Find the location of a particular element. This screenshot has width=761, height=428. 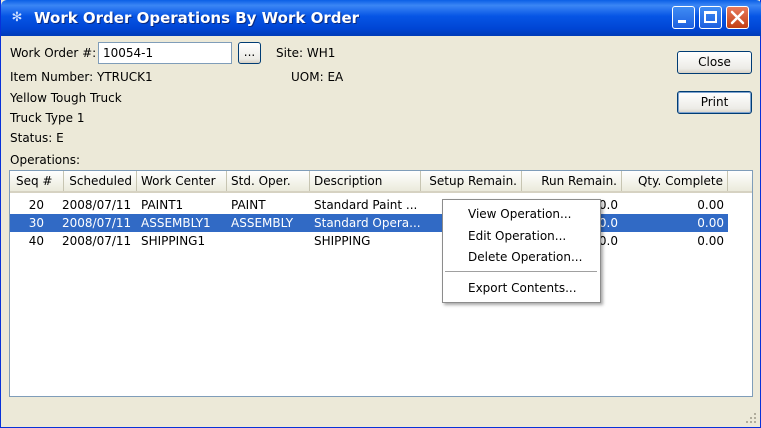

cell-std-oper: ASSEMBLY is located at coordinates (262, 223).